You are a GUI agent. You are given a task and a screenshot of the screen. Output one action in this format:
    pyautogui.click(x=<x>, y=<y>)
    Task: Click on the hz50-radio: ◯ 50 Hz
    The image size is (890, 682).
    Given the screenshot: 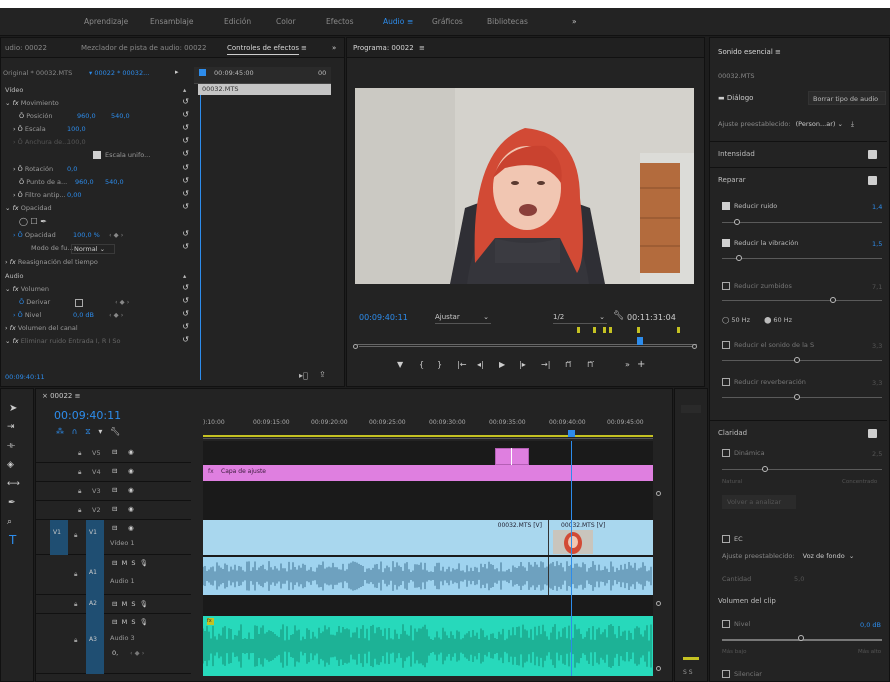 What is the action you would take?
    pyautogui.click(x=736, y=320)
    